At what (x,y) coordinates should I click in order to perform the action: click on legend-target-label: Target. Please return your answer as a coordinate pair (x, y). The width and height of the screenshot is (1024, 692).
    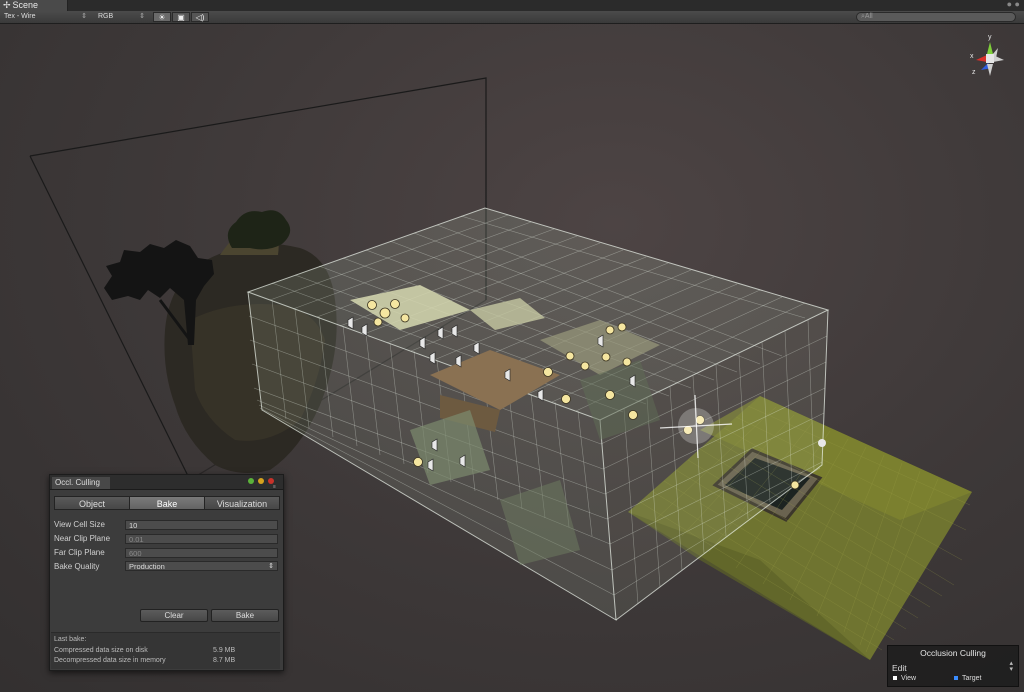
    Looking at the image, I should click on (972, 678).